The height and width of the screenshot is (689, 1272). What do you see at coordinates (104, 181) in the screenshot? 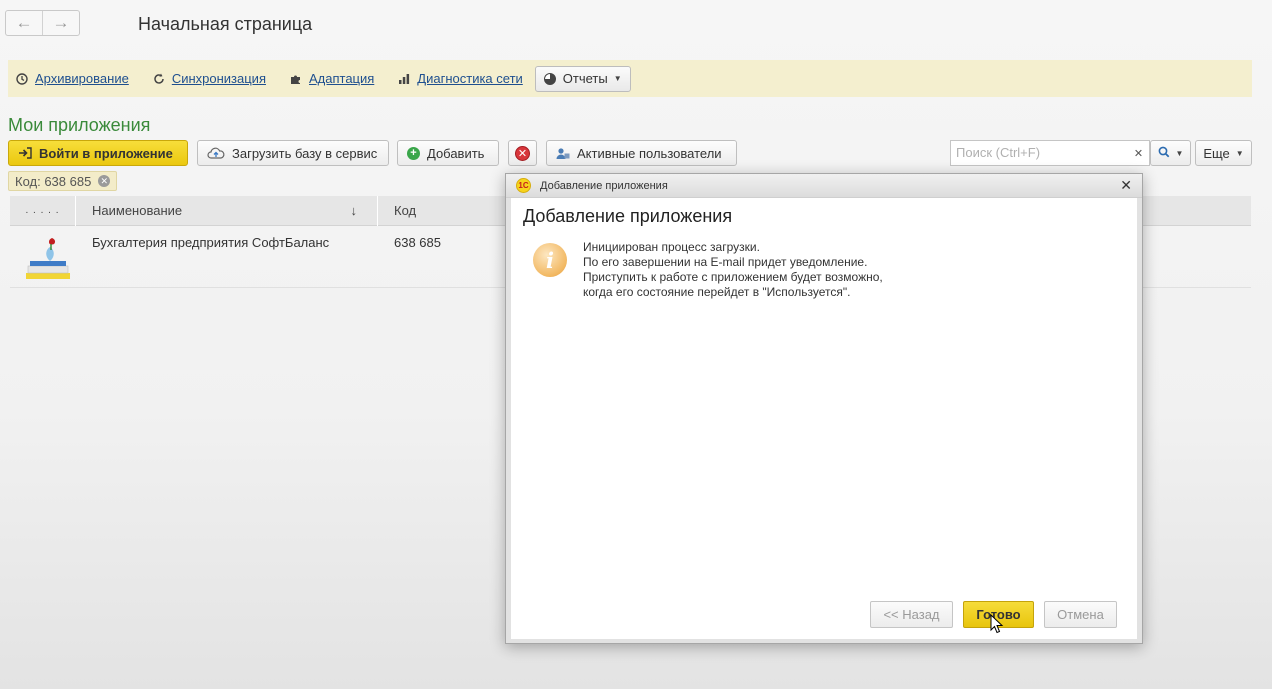
I see `remove-filter-icon: ✕` at bounding box center [104, 181].